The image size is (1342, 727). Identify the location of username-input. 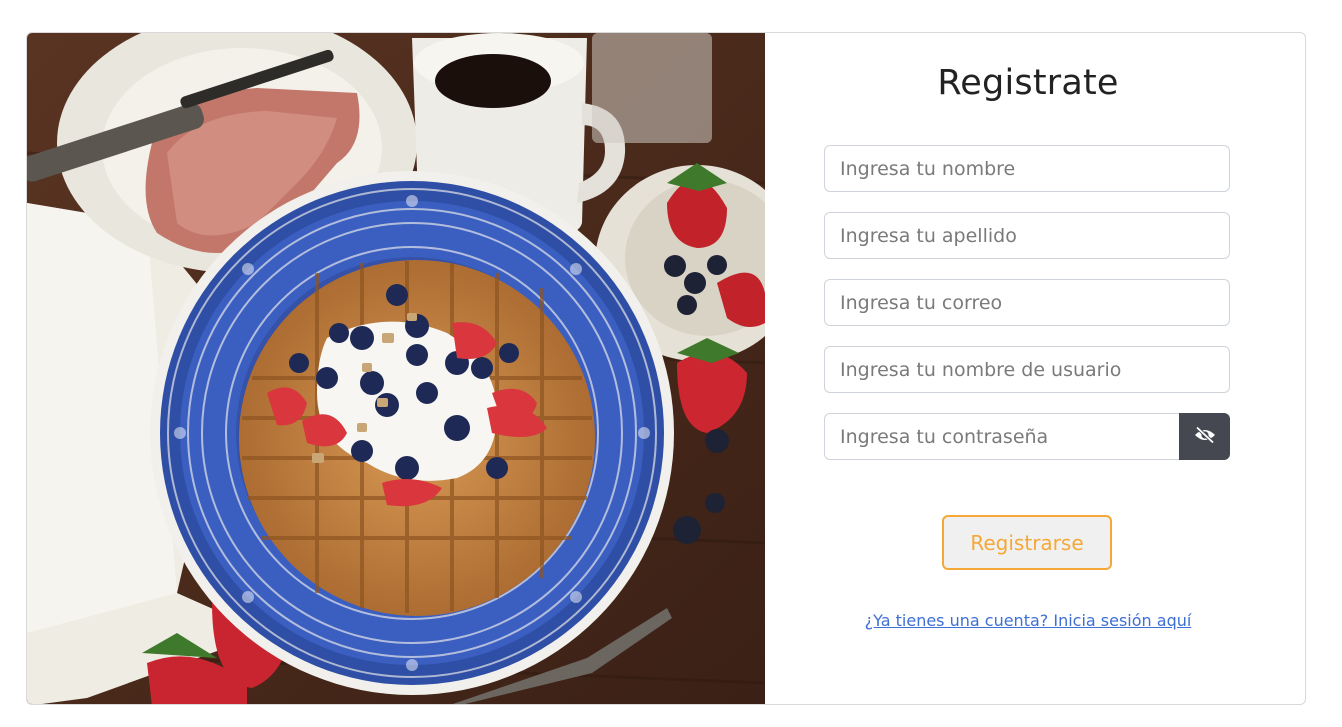
(1027, 369).